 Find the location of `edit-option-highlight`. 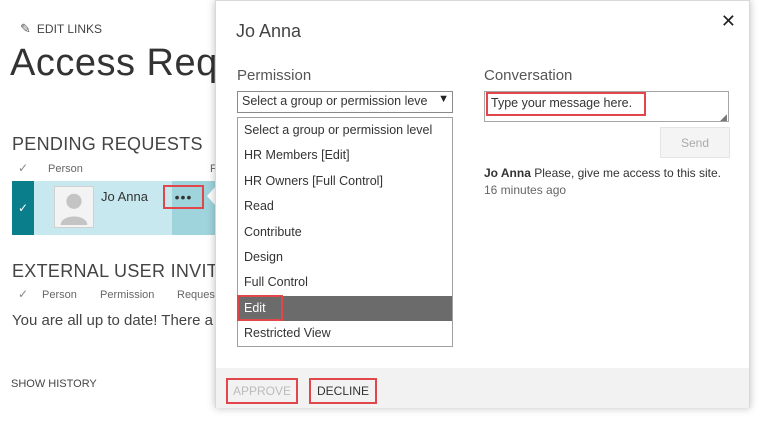

edit-option-highlight is located at coordinates (260, 308).